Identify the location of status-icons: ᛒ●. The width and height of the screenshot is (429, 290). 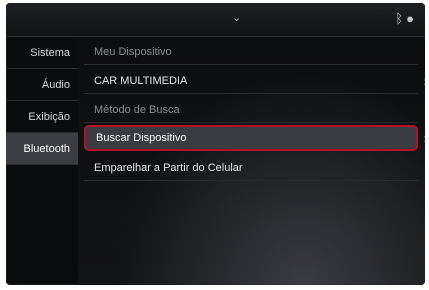
(406, 18).